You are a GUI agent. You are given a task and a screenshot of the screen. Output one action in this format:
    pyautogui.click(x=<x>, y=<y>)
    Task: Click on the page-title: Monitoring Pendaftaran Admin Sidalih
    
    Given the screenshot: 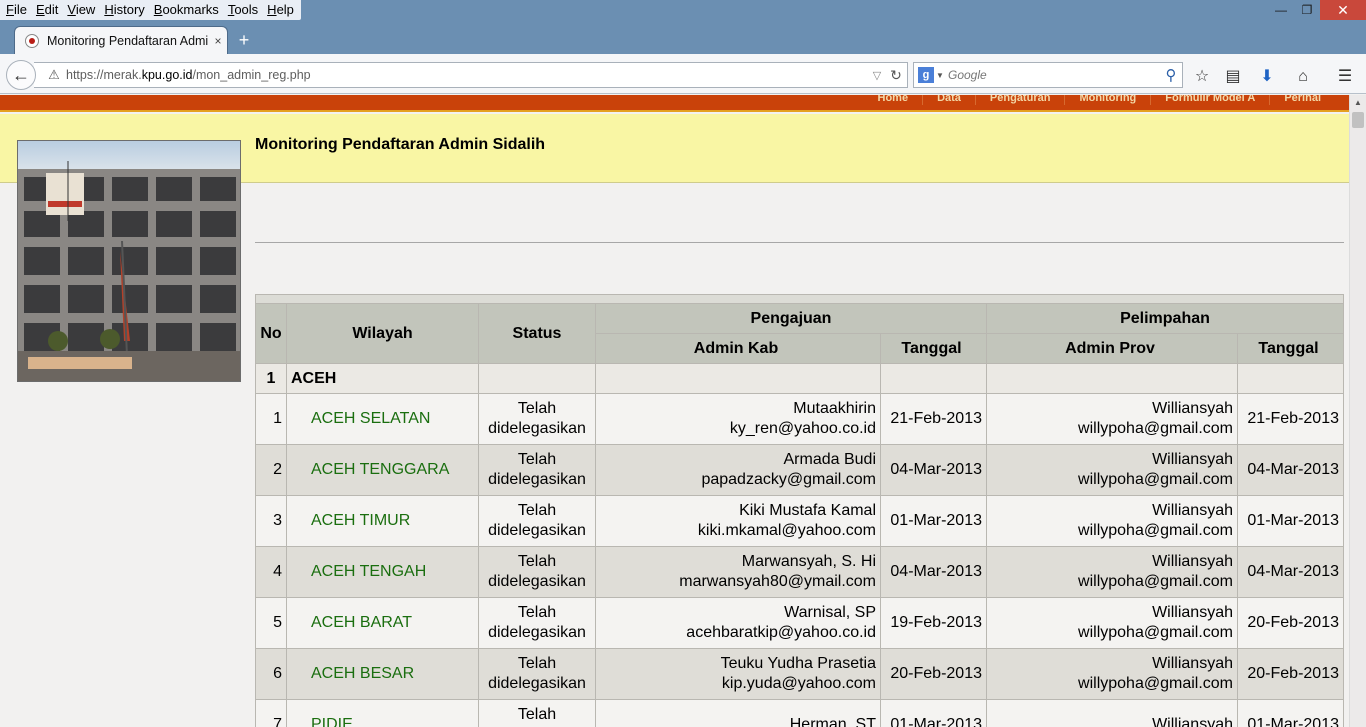 What is the action you would take?
    pyautogui.click(x=400, y=144)
    